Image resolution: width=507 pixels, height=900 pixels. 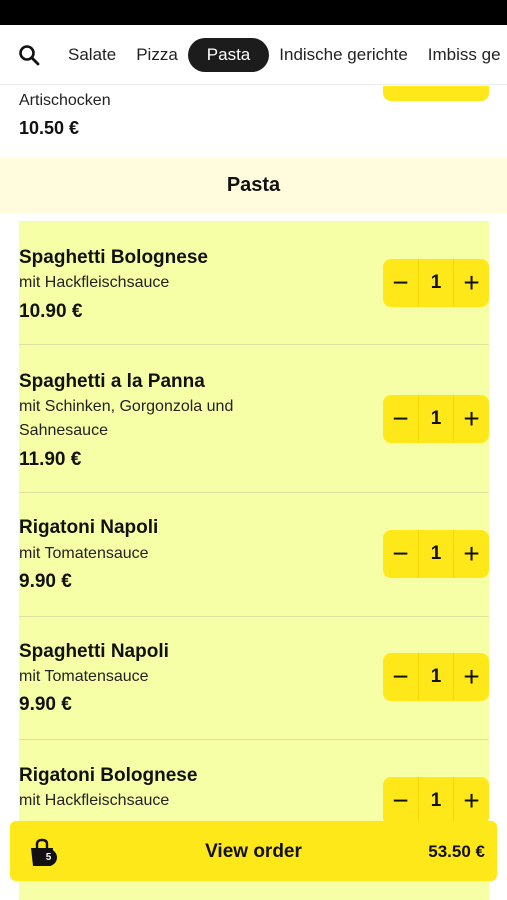 I want to click on tab-pasta: Pasta, so click(x=228, y=54).